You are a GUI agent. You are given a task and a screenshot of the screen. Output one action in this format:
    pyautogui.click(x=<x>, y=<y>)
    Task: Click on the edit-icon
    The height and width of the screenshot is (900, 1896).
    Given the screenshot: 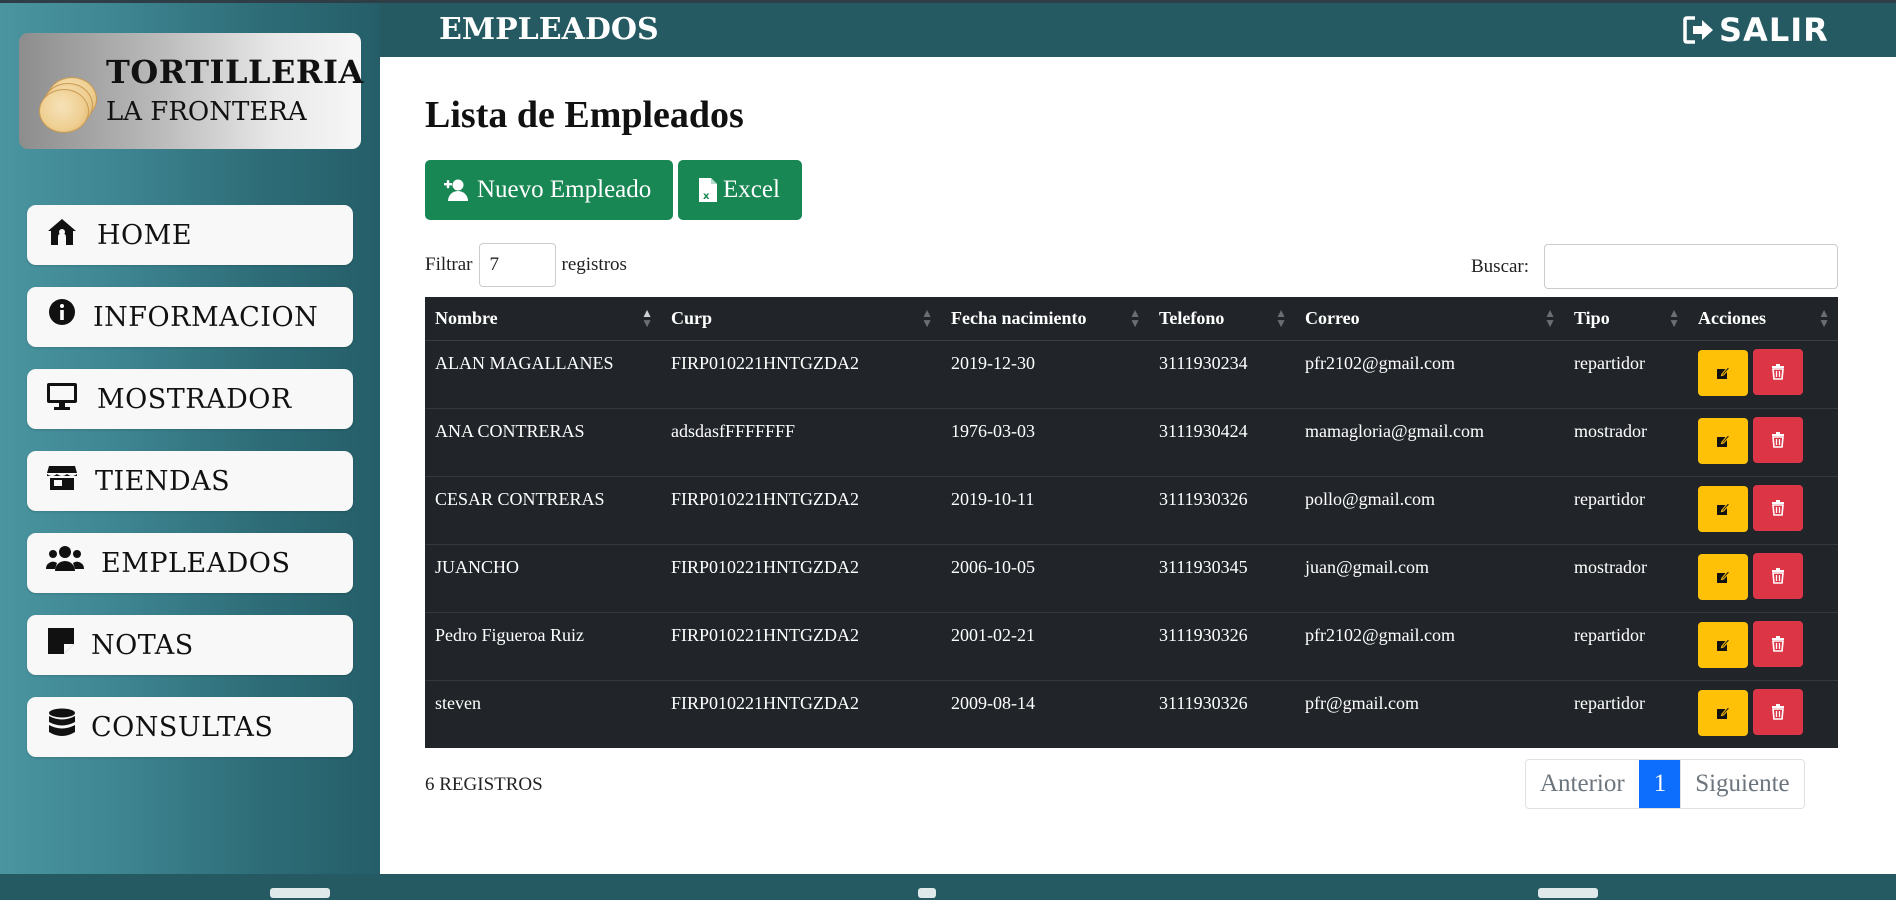 What is the action you would take?
    pyautogui.click(x=1723, y=508)
    